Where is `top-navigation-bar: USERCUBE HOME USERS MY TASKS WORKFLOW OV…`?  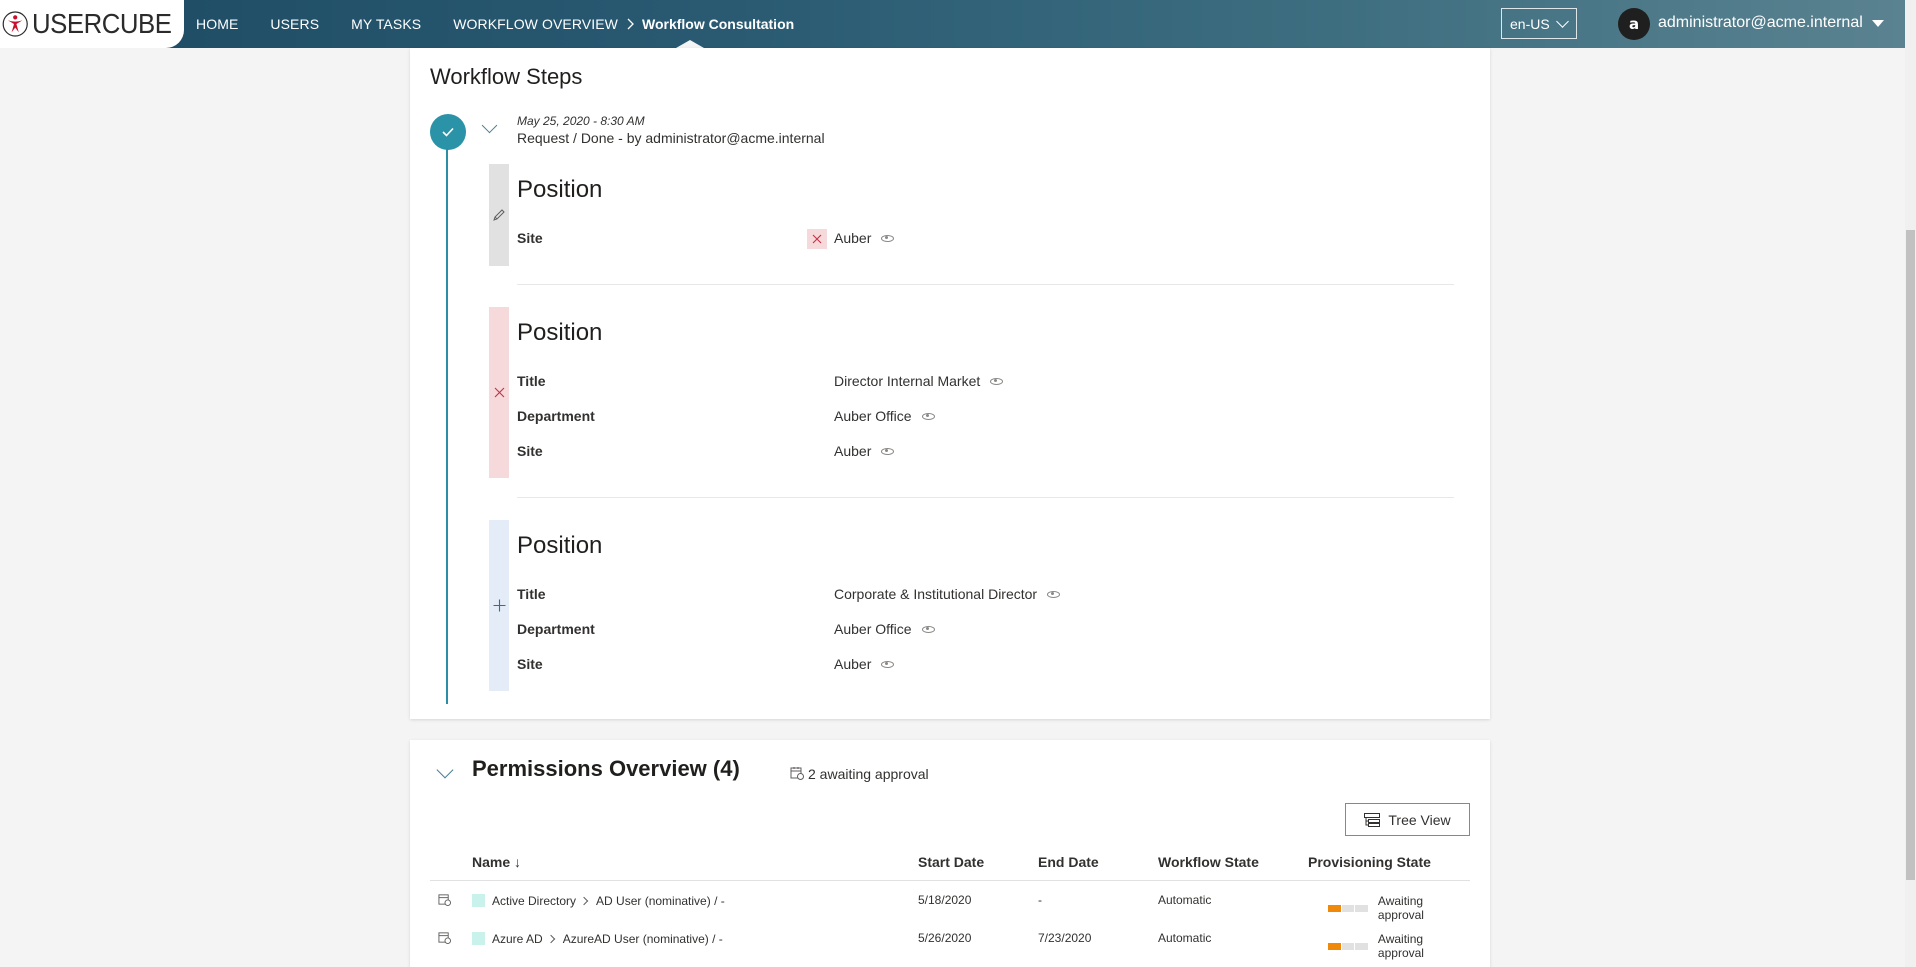
top-navigation-bar: USERCUBE HOME USERS MY TASKS WORKFLOW OV… is located at coordinates (952, 24).